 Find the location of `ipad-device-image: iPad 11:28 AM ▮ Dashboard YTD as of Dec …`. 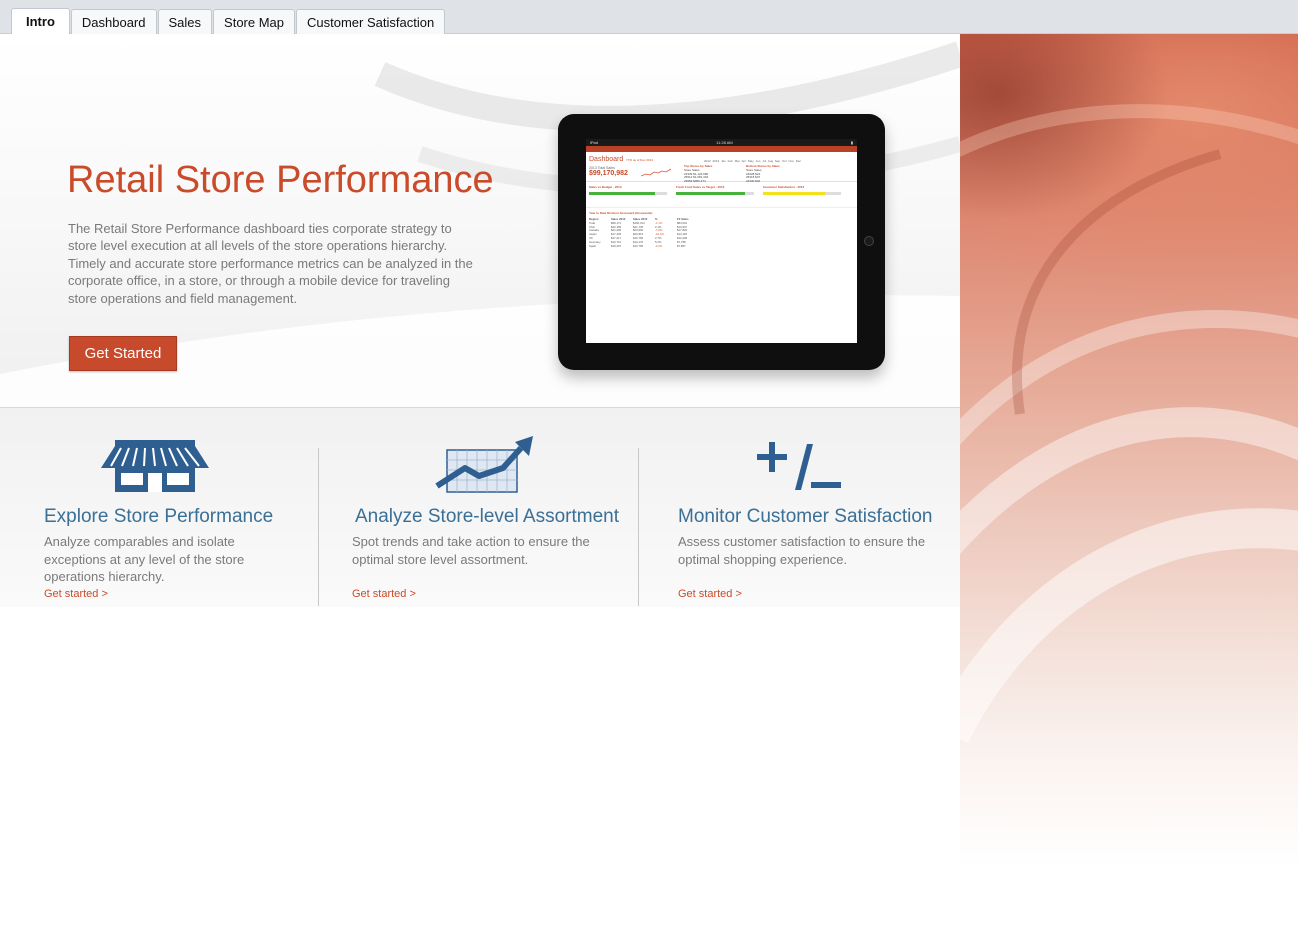

ipad-device-image: iPad 11:28 AM ▮ Dashboard YTD as of Dec … is located at coordinates (721, 242).